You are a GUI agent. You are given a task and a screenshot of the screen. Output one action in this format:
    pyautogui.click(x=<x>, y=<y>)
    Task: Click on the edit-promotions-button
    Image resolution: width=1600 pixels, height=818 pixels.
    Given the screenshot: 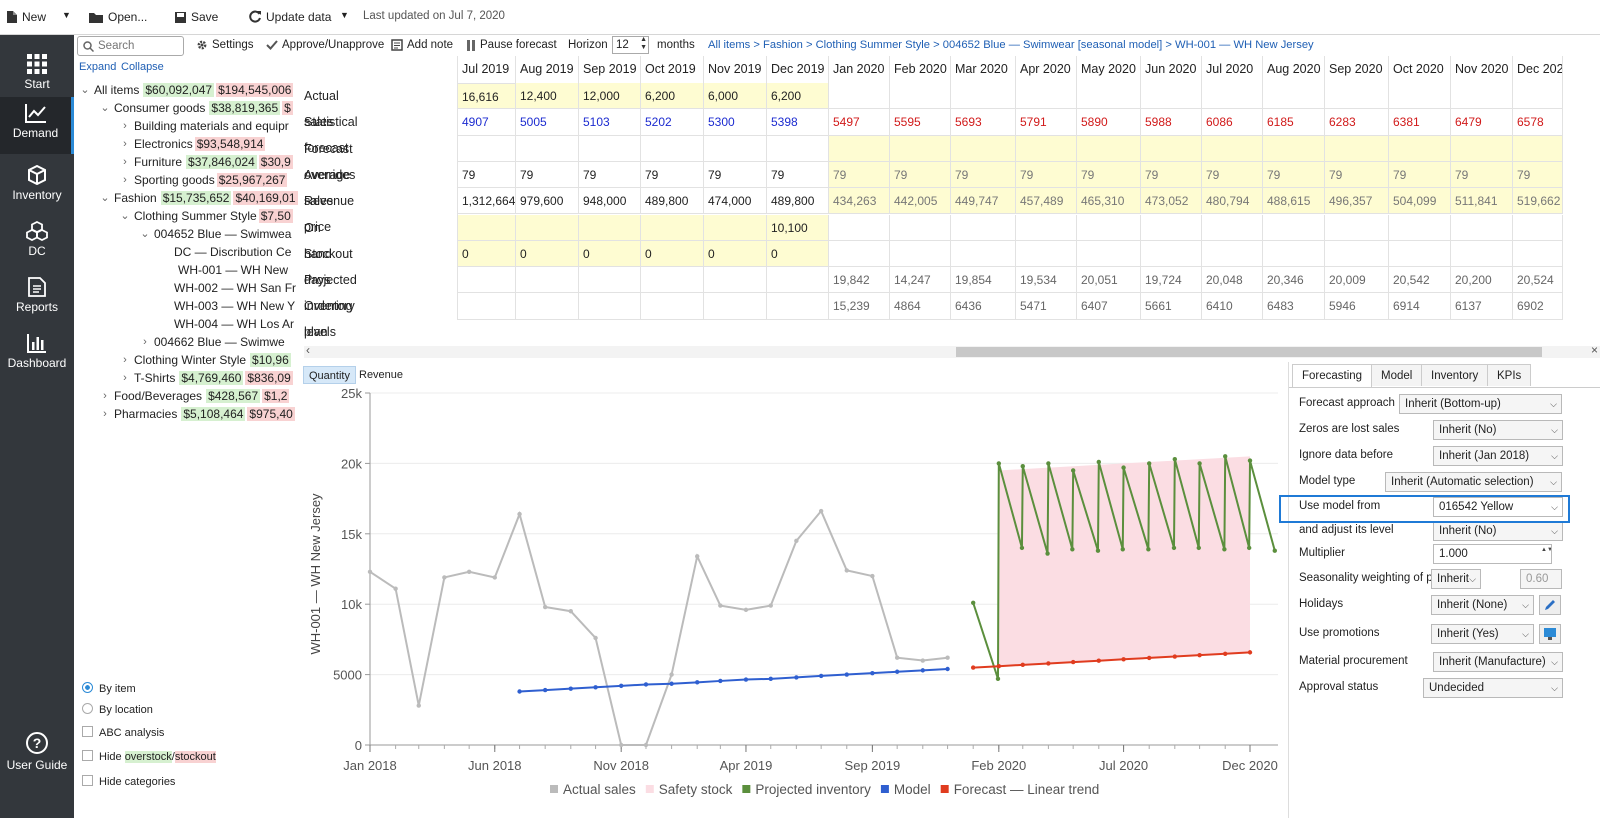 What is the action you would take?
    pyautogui.click(x=1550, y=634)
    